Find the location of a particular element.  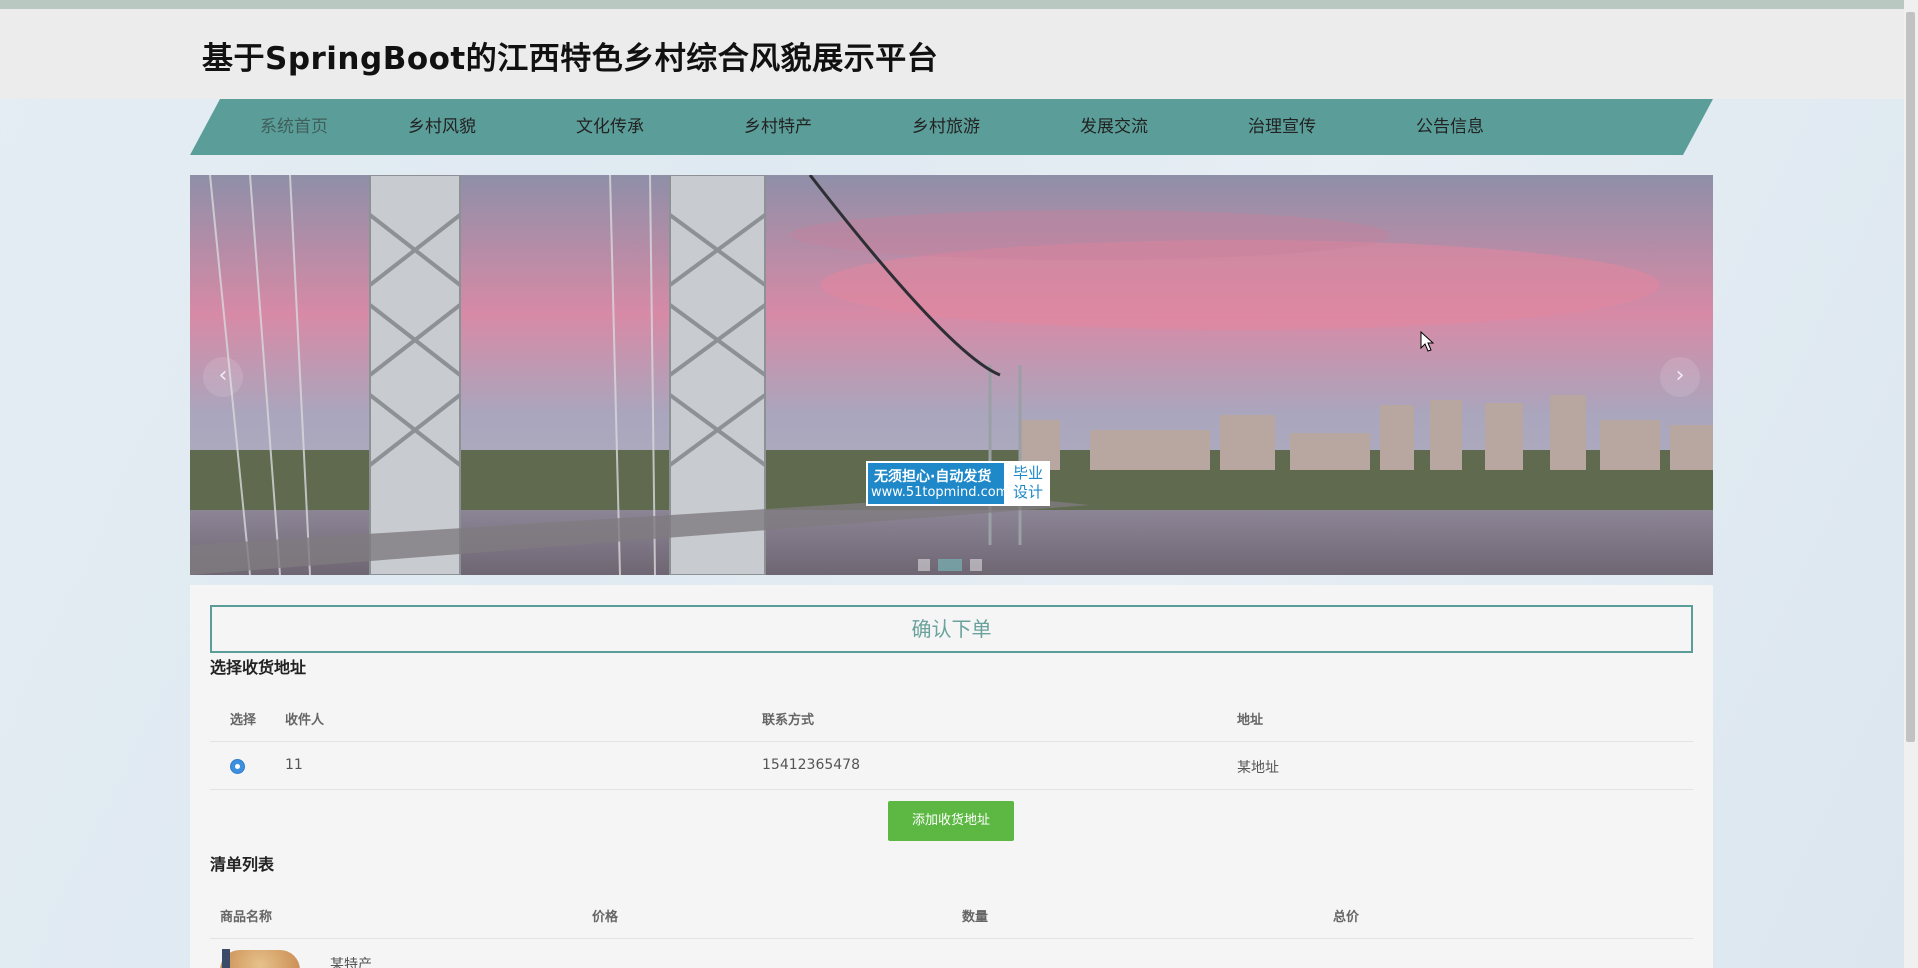

nav-rural-scenery: 乡村风貌 is located at coordinates (442, 127).